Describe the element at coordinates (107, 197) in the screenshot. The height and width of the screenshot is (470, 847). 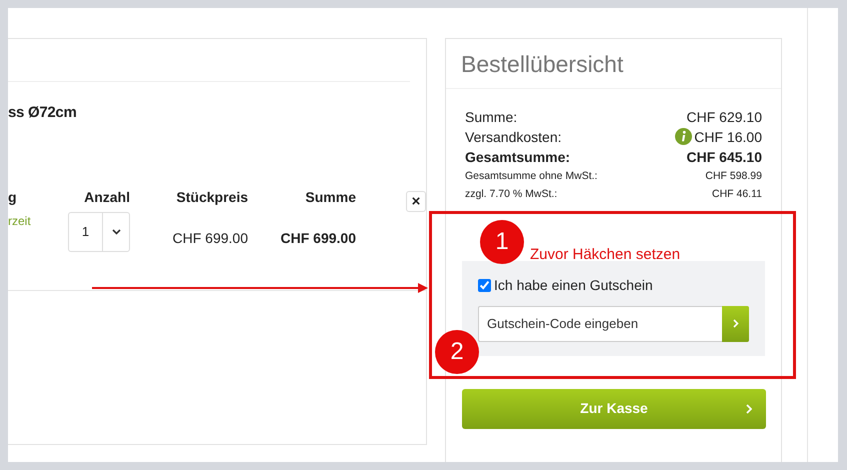
I see `column-header: Anzahl` at that location.